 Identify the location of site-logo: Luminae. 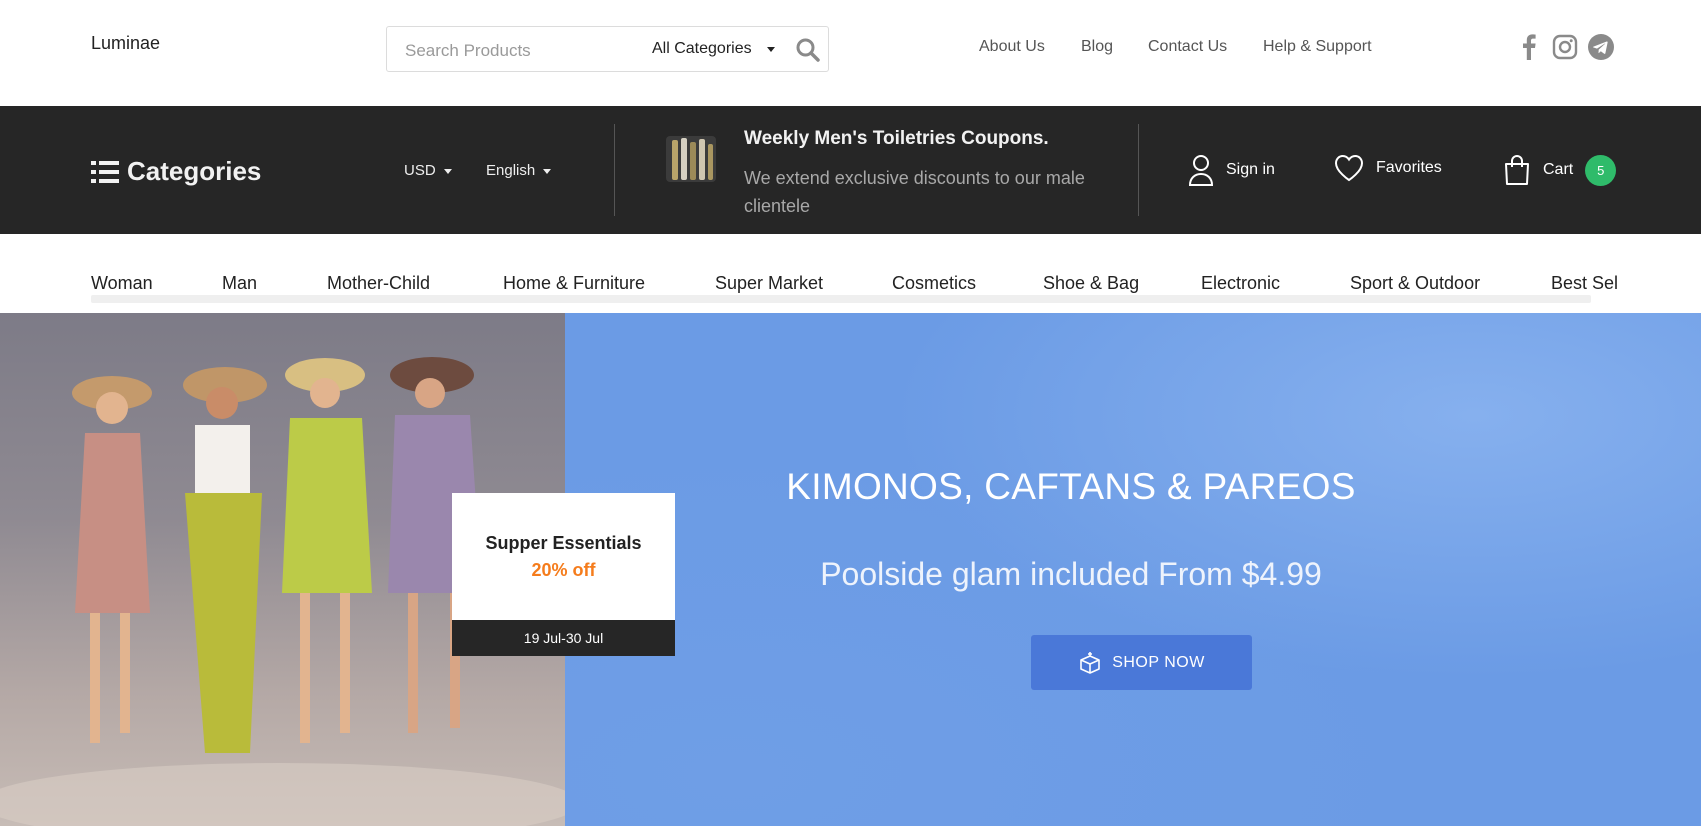
(125, 43).